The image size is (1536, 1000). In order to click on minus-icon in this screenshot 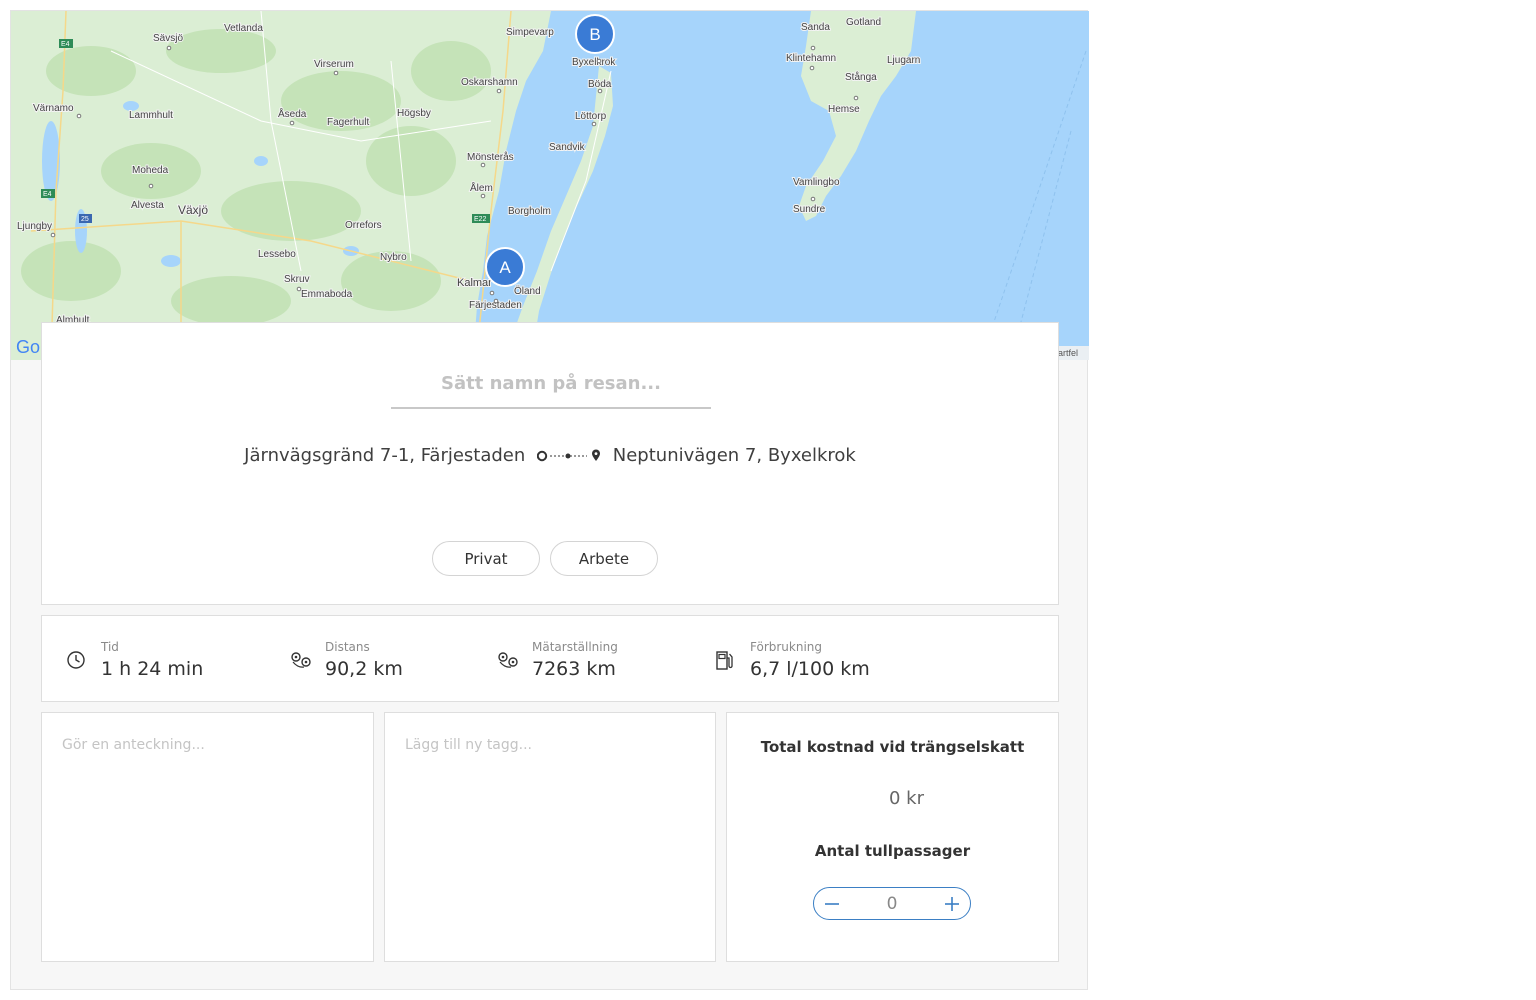, I will do `click(832, 903)`.